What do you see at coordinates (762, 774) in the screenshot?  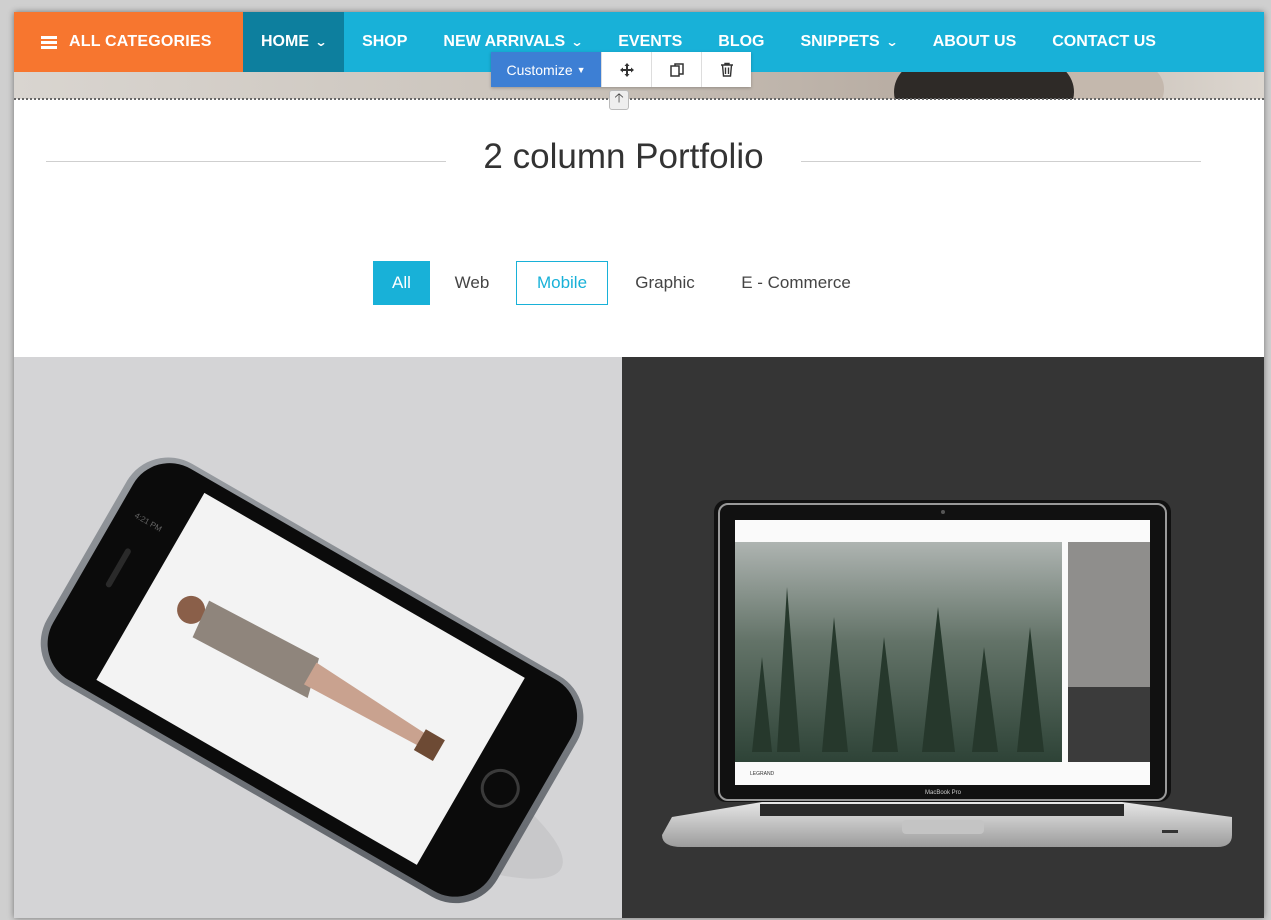 I see `laptop-site-label: LEGRAND` at bounding box center [762, 774].